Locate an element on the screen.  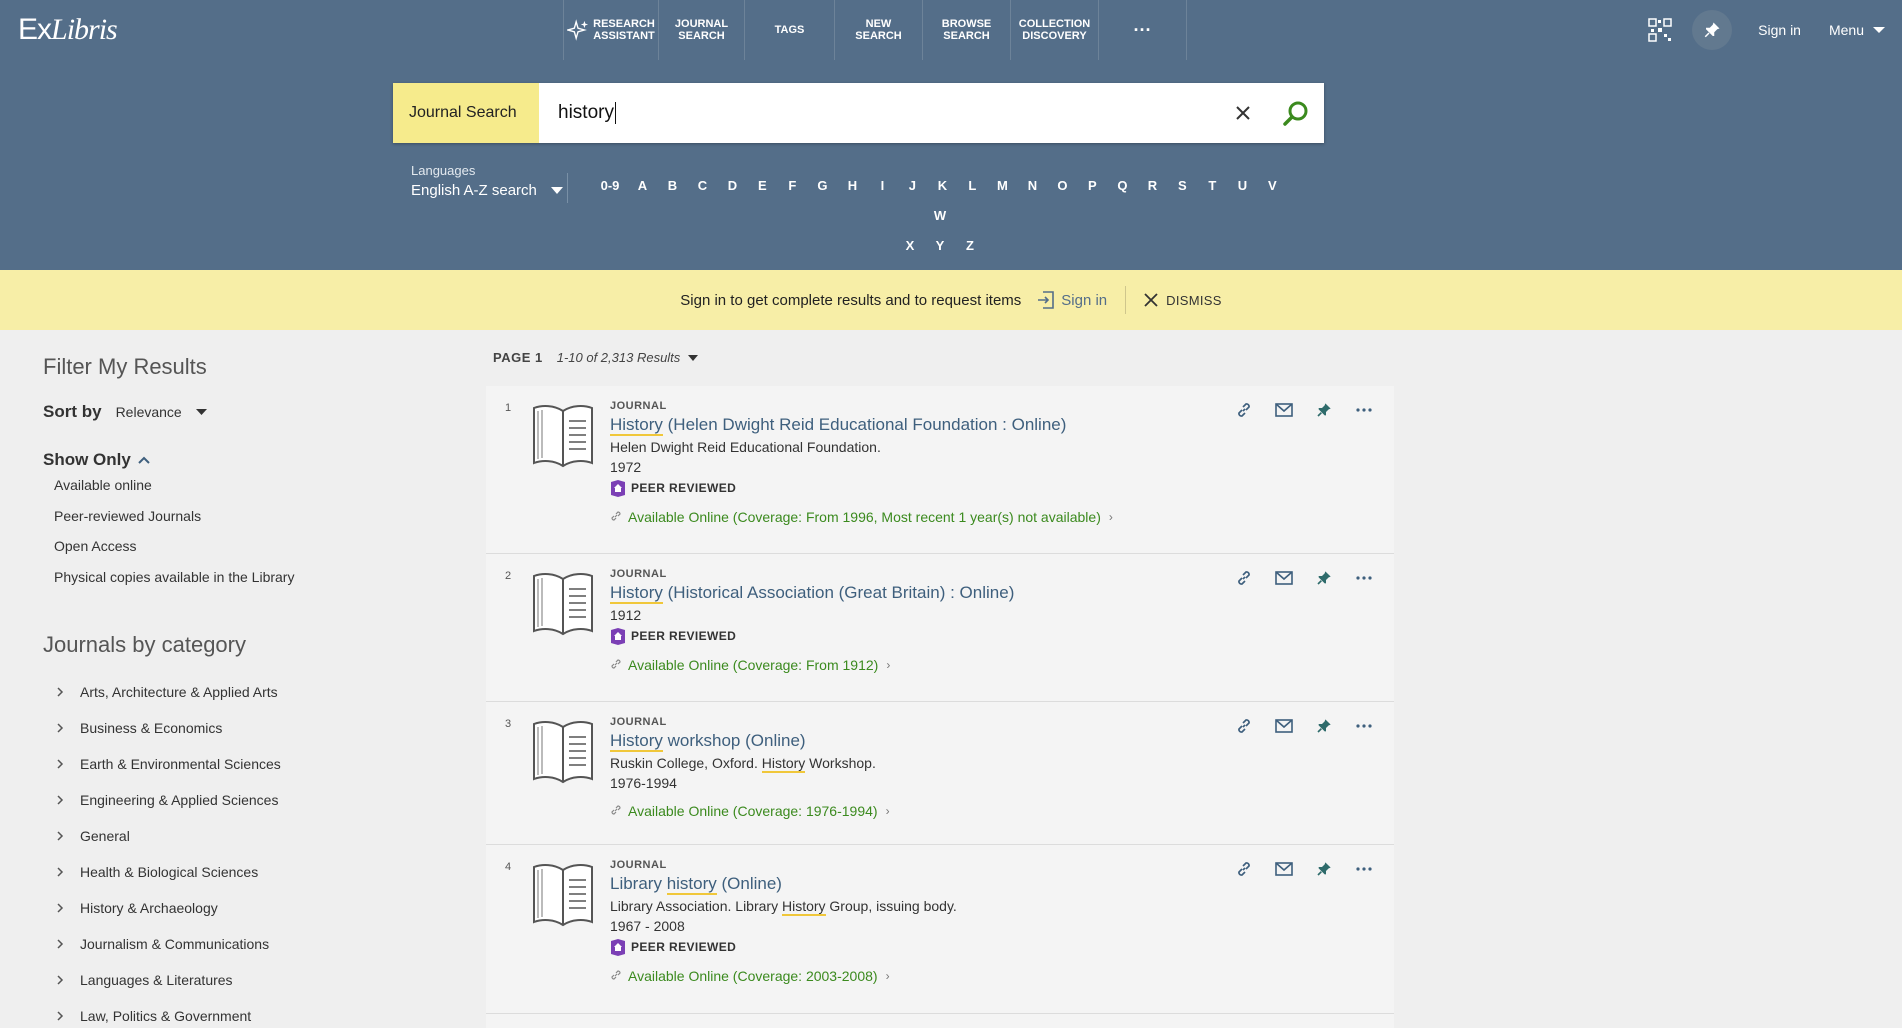
az-letter-k: K is located at coordinates (942, 186).